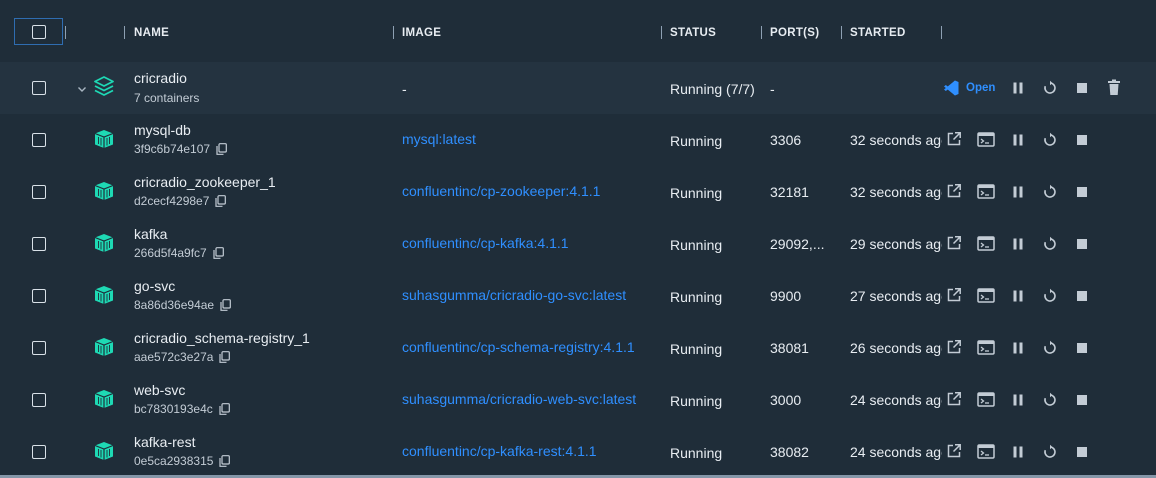 This screenshot has height=478, width=1156. Describe the element at coordinates (159, 390) in the screenshot. I see `container-name: web-svc` at that location.